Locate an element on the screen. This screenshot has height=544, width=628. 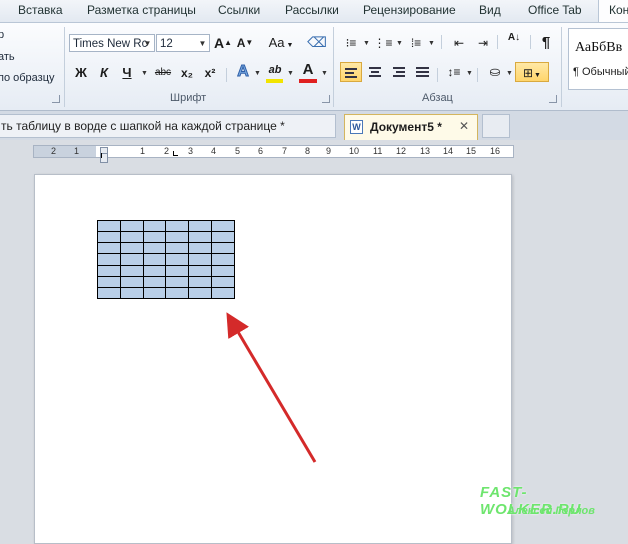
annotation-arrow is located at coordinates (271, 387).